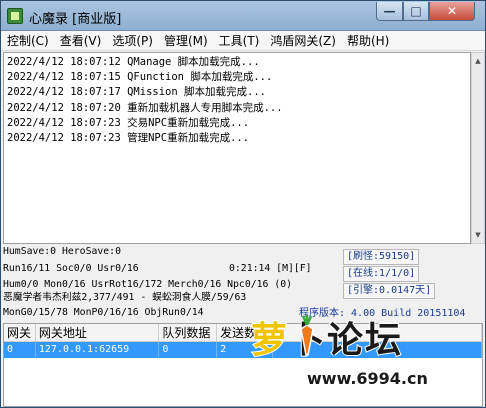  Describe the element at coordinates (367, 378) in the screenshot. I see `watermark-url: www.6994.cn` at that location.